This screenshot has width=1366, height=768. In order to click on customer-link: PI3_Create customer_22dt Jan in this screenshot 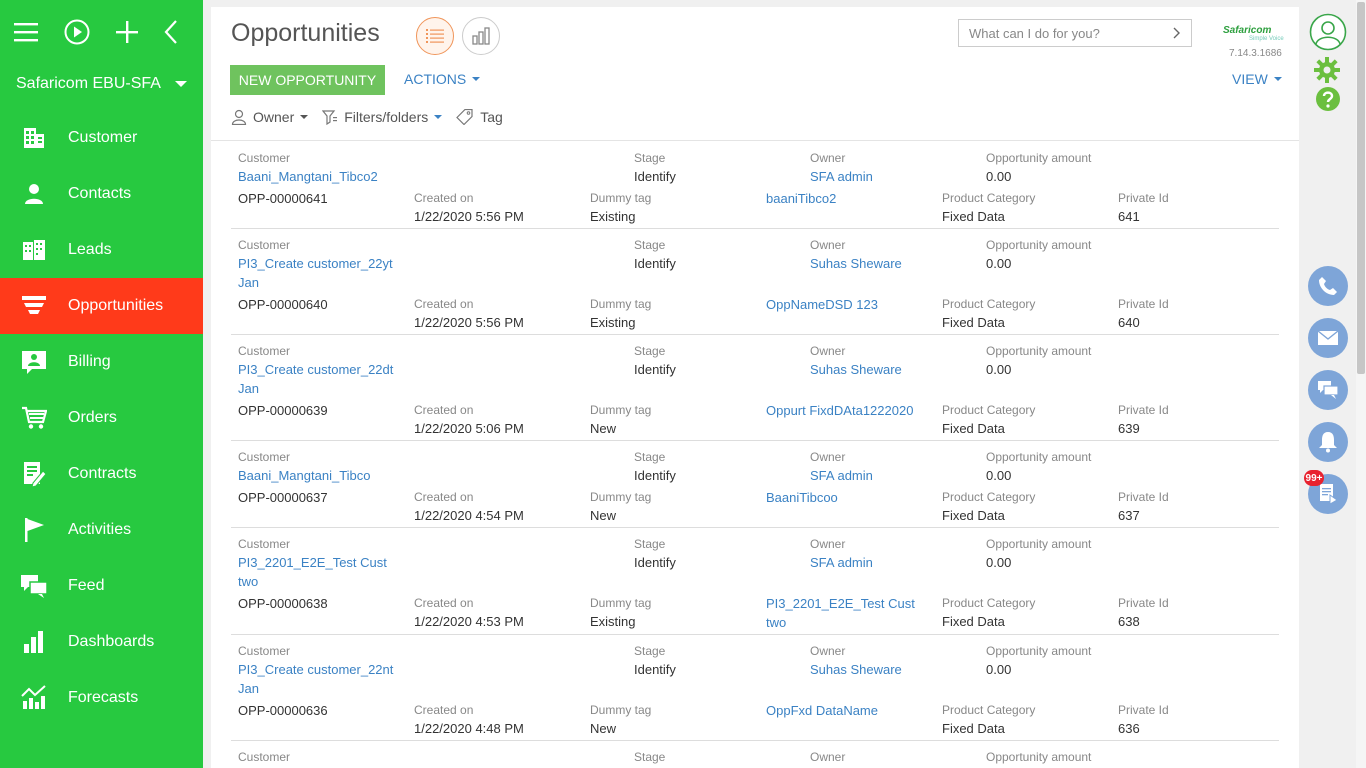, I will do `click(318, 379)`.